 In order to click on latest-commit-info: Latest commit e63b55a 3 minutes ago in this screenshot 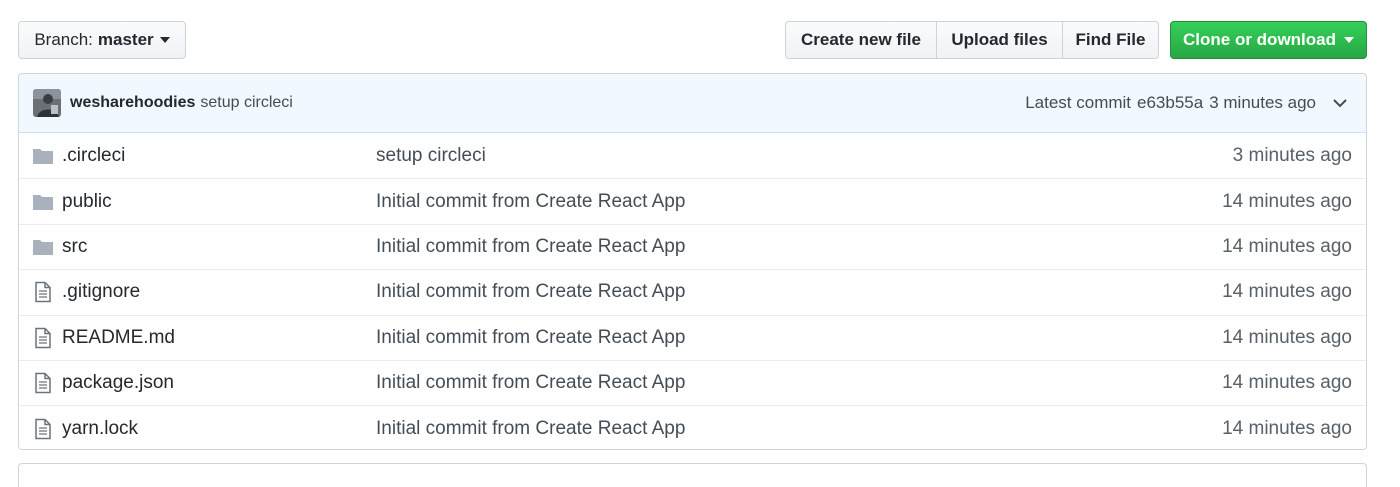, I will do `click(1170, 103)`.